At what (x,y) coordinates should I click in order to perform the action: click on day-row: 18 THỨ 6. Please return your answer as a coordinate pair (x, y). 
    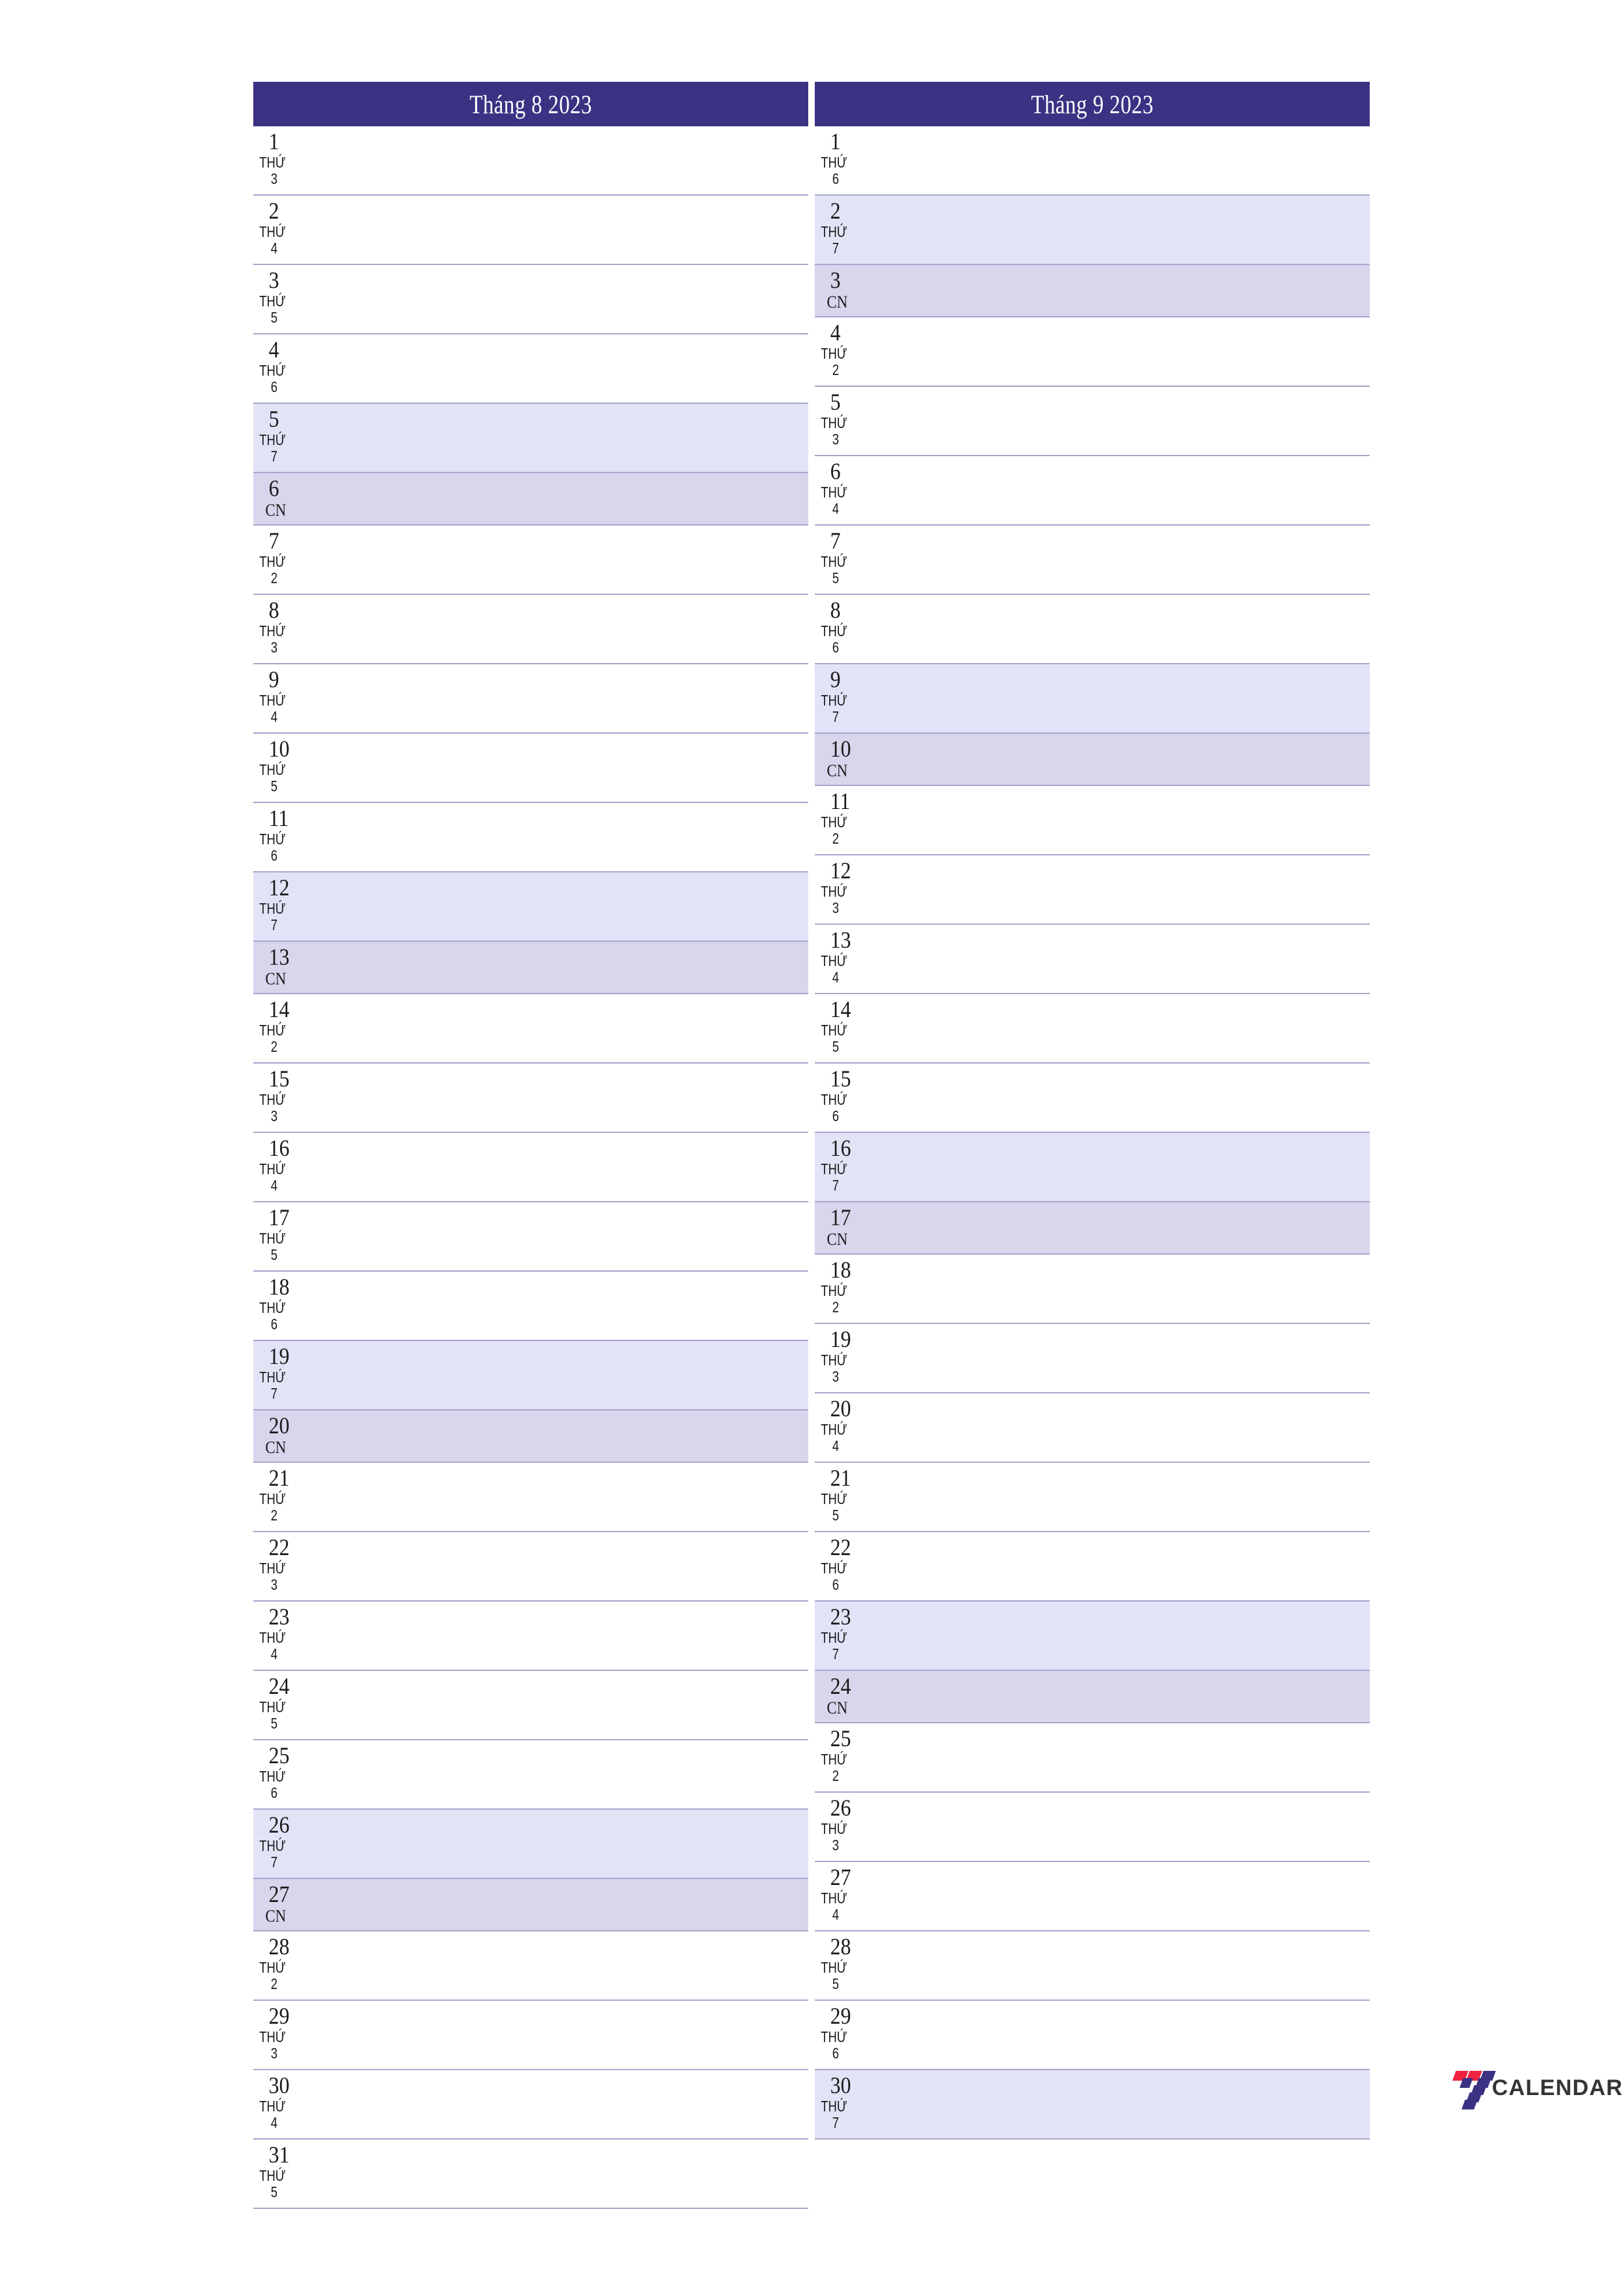
    Looking at the image, I should click on (530, 1306).